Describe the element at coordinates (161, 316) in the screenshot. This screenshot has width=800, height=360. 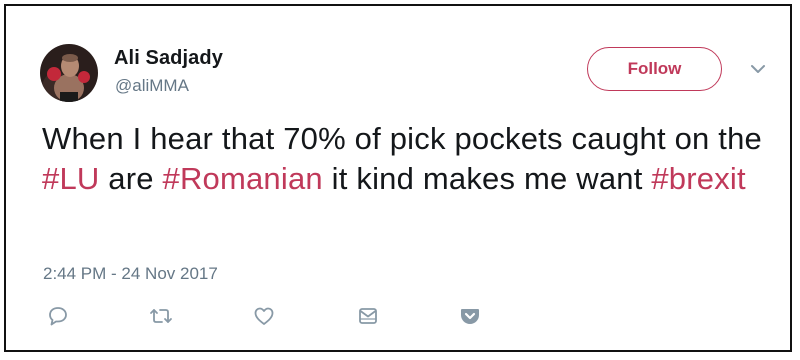
I see `retweet-icon` at that location.